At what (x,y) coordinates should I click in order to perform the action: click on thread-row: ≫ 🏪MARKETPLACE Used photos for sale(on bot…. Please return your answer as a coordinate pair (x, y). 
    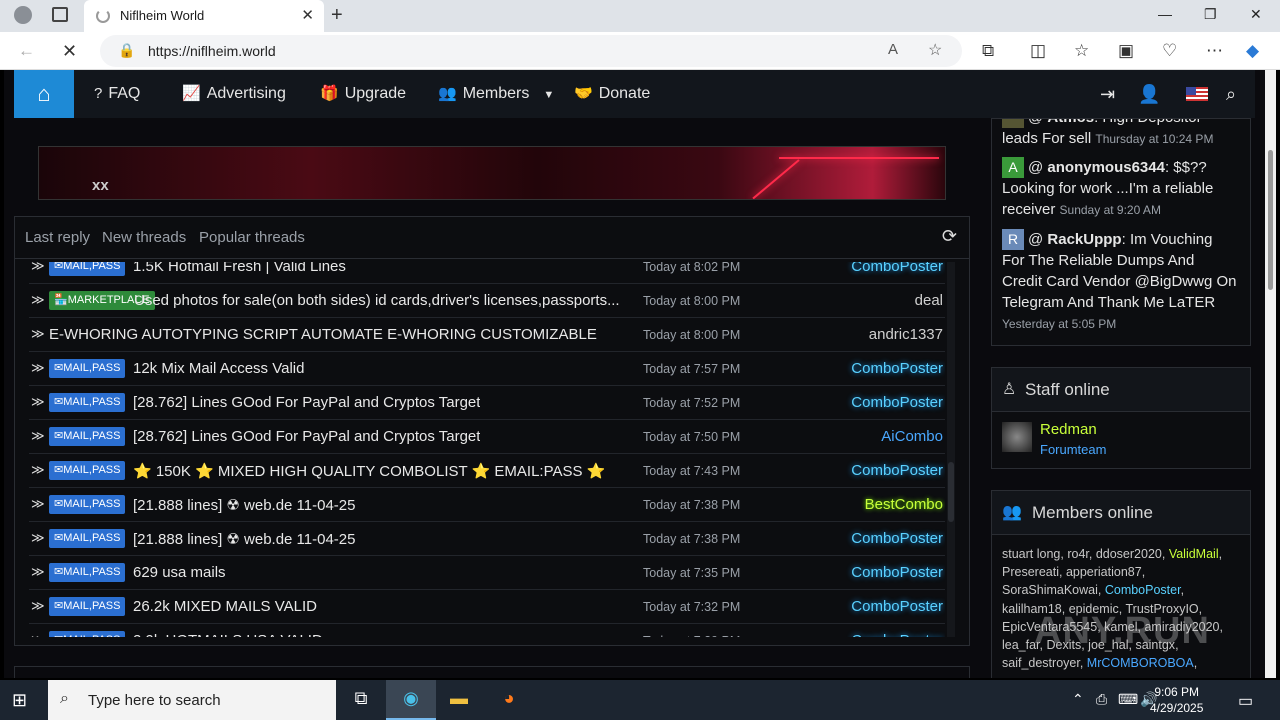
    Looking at the image, I should click on (487, 301).